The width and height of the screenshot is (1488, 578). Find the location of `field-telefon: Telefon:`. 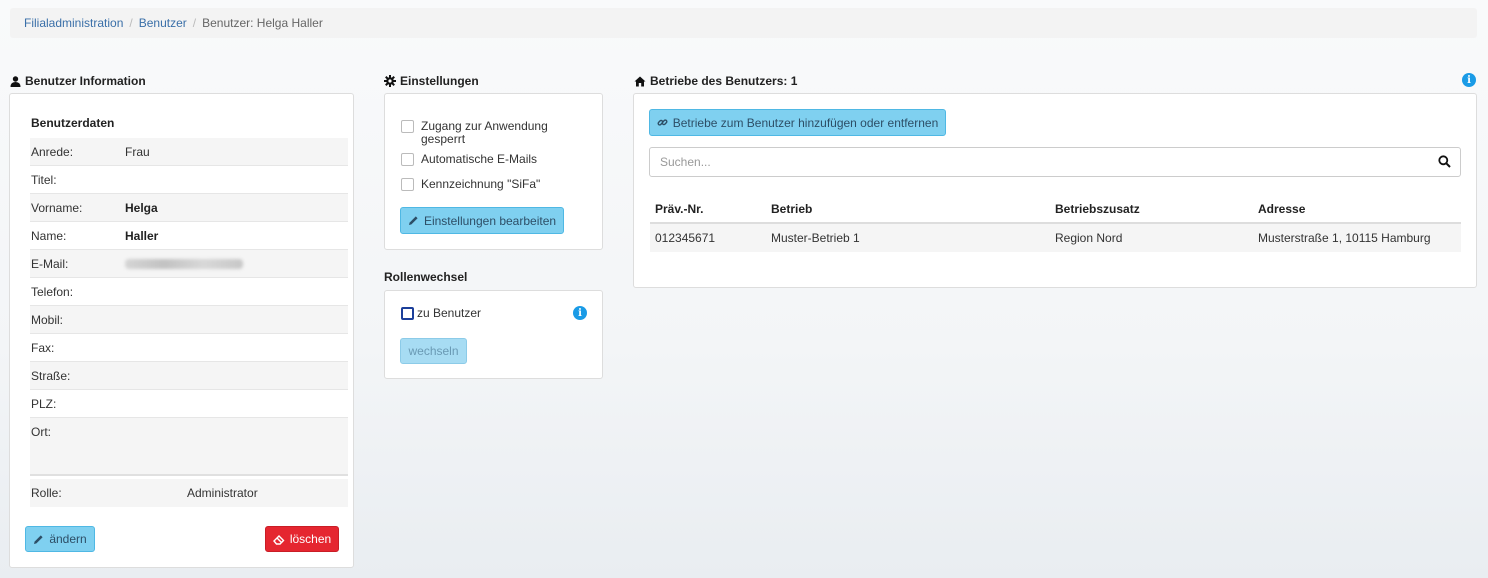

field-telefon: Telefon: is located at coordinates (189, 292).